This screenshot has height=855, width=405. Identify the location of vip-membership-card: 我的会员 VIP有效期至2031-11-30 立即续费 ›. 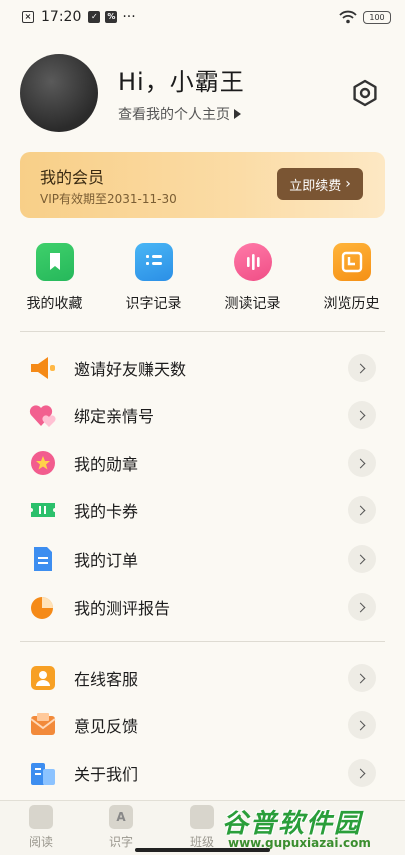
(202, 185).